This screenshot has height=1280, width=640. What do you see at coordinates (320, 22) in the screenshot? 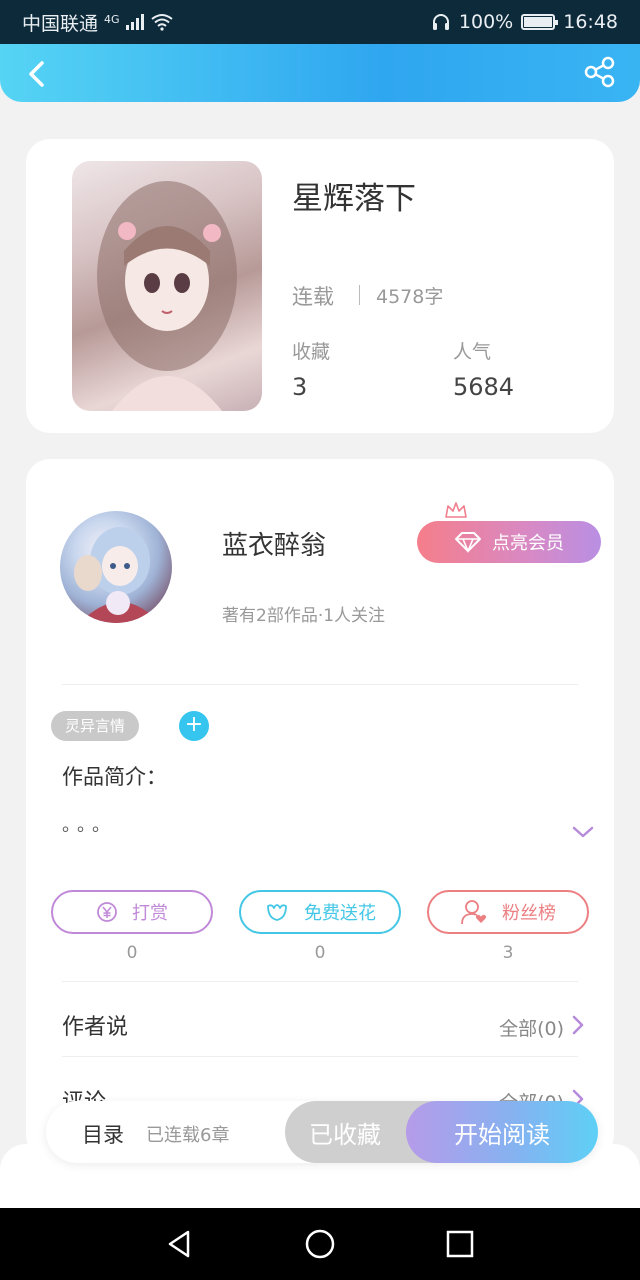
I see `status-bar: 中国联通 4G 100% 16:48` at bounding box center [320, 22].